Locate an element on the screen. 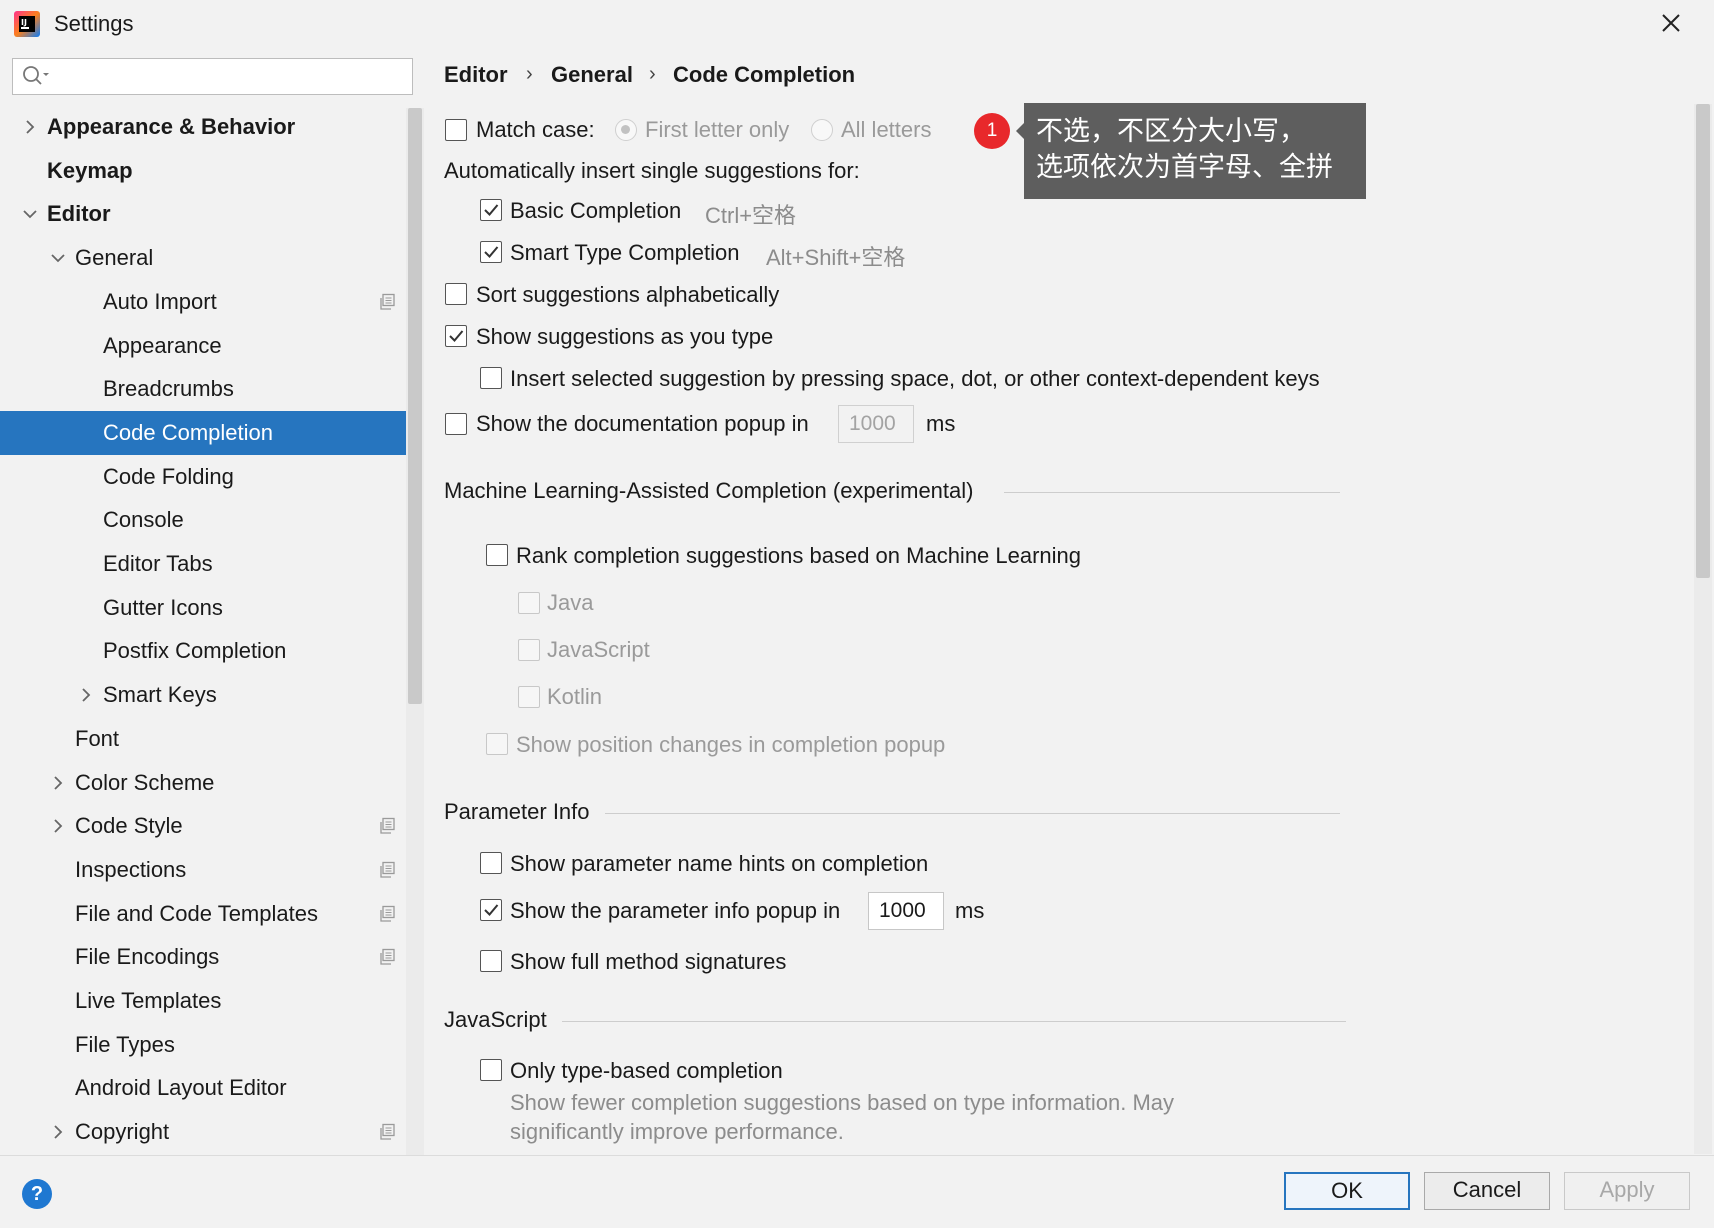 The width and height of the screenshot is (1714, 1228). sidebar-item-code-style: Code Style is located at coordinates (212, 826).